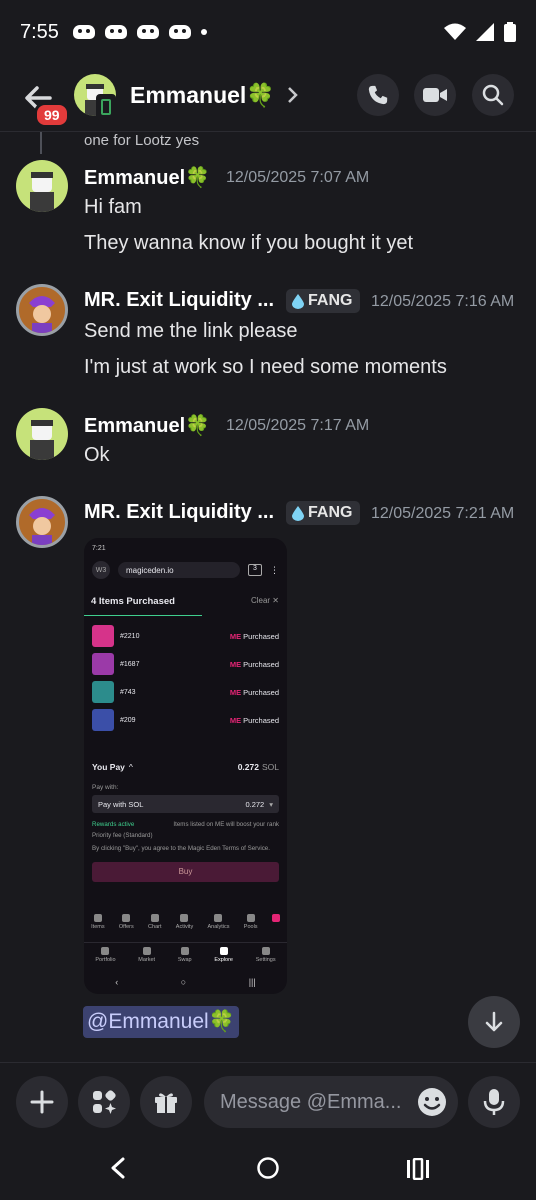 The image size is (536, 1200). I want to click on list-item: #209 ME Purchased, so click(185, 720).